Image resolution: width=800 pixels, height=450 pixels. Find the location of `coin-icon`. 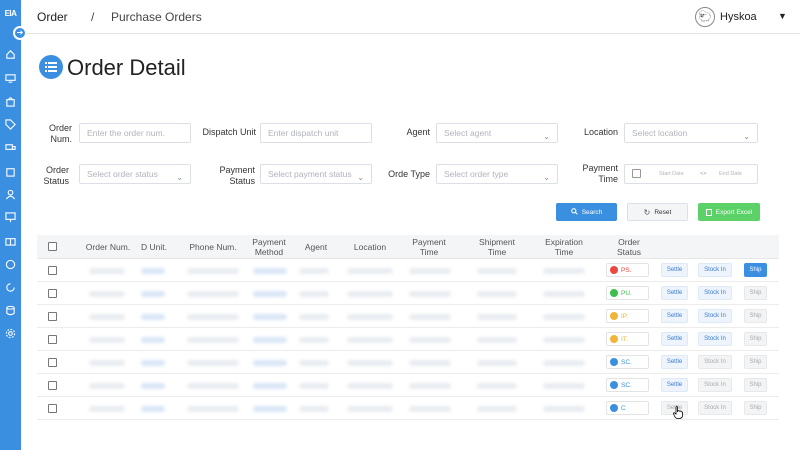

coin-icon is located at coordinates (10, 264).